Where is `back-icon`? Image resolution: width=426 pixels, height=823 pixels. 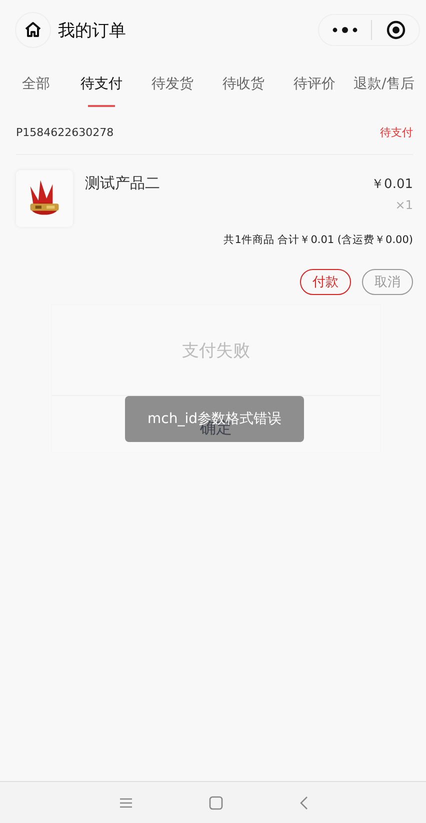
back-icon is located at coordinates (303, 803).